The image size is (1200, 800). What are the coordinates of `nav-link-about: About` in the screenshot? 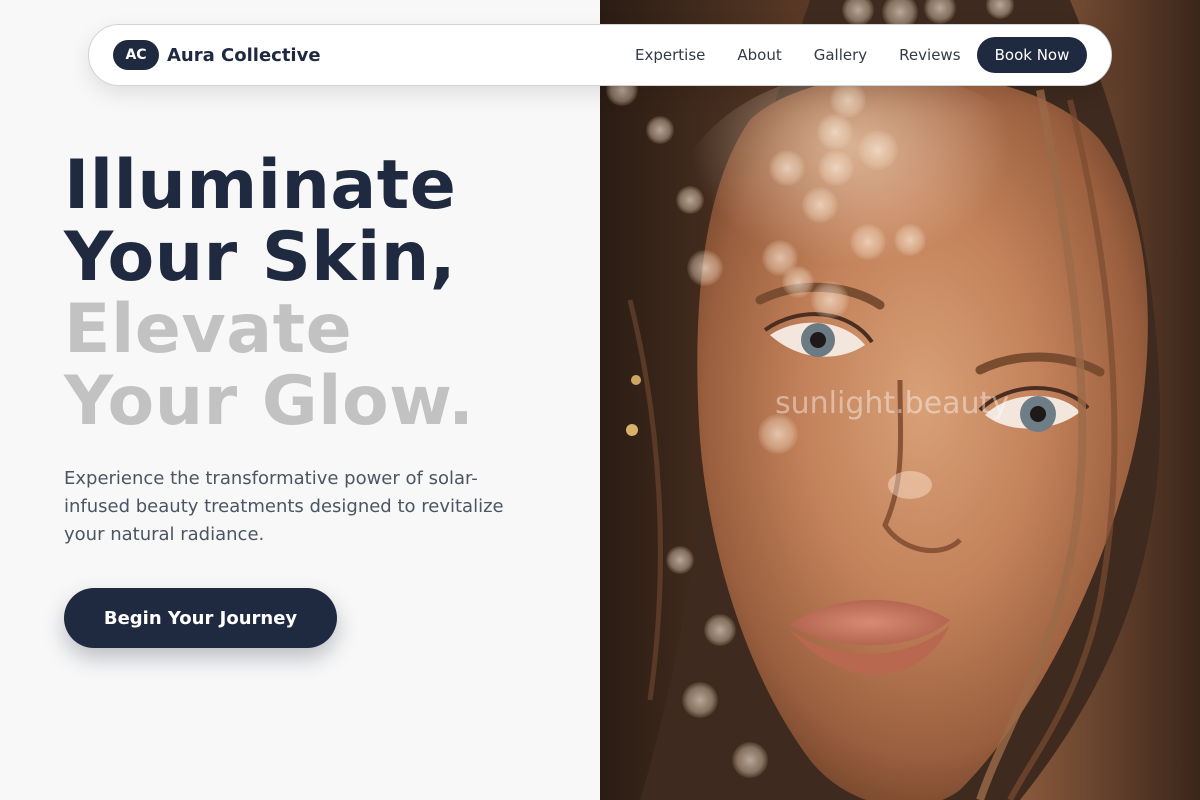 It's located at (759, 55).